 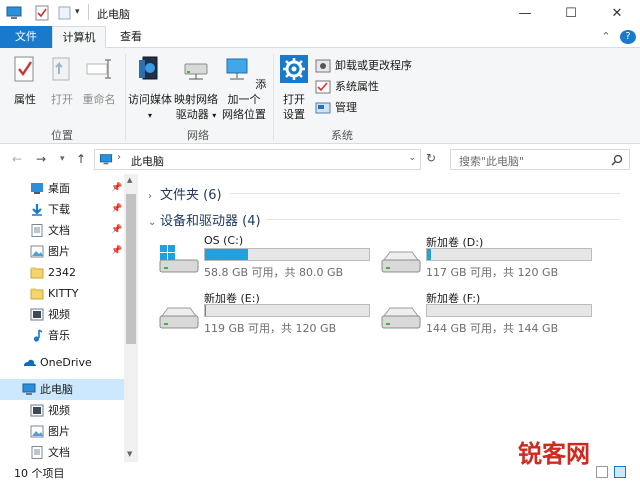 What do you see at coordinates (617, 13) in the screenshot?
I see `close-button: ✕` at bounding box center [617, 13].